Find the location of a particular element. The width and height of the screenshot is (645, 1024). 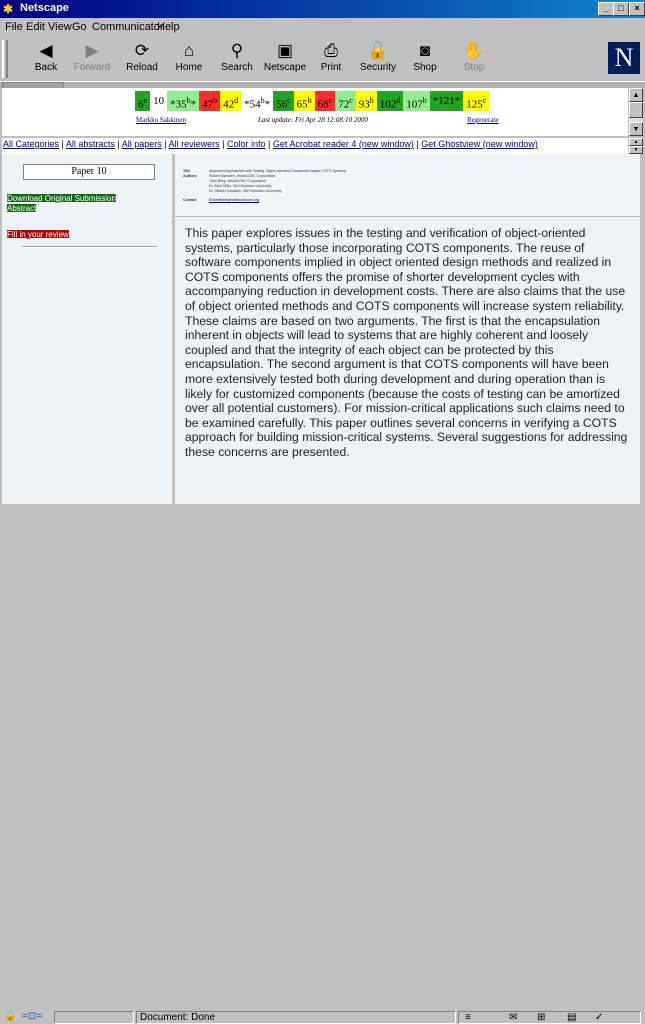

nav-link: All reviewers is located at coordinates (194, 144).